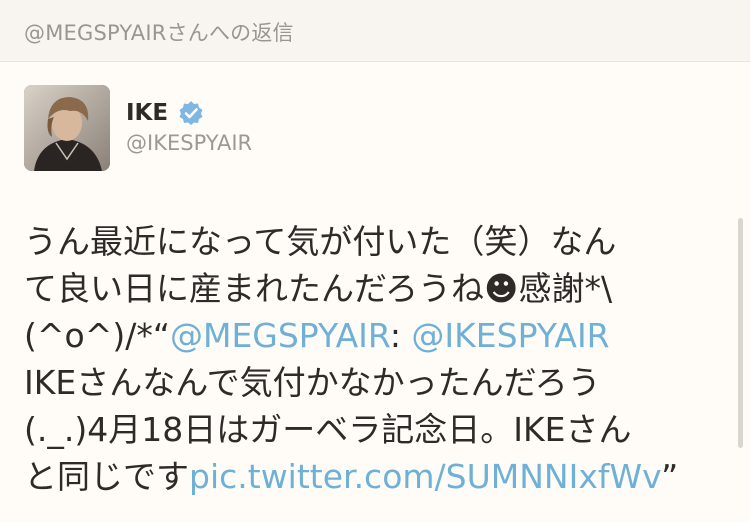  Describe the element at coordinates (328, 429) in the screenshot. I see `tweet-text-segment: (._.)4月18日はガーベラ記念日。IKEさん` at that location.